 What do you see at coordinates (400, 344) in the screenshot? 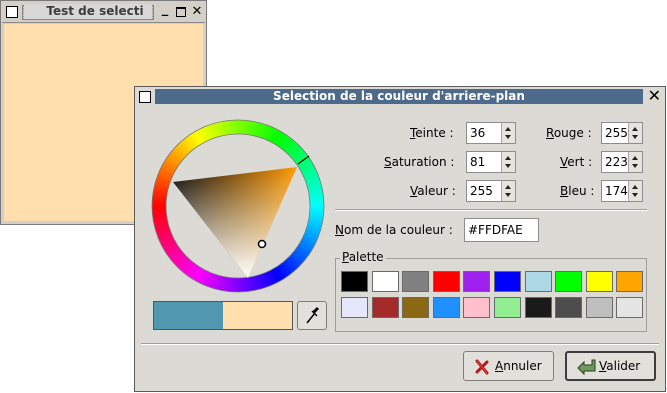
I see `button-area-separator` at bounding box center [400, 344].